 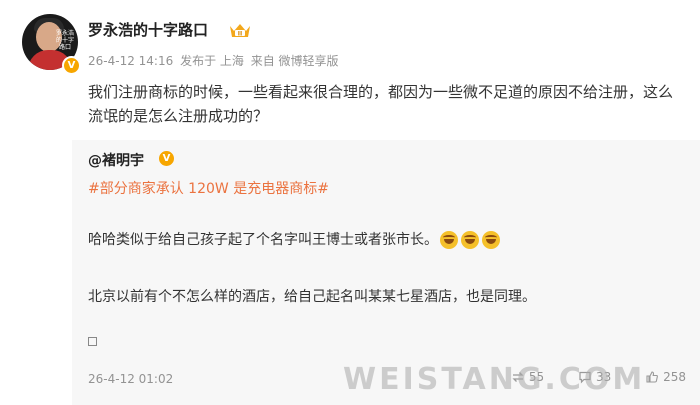 I want to click on avatar-caption: 罗永浩 的十字路口, so click(x=65, y=40).